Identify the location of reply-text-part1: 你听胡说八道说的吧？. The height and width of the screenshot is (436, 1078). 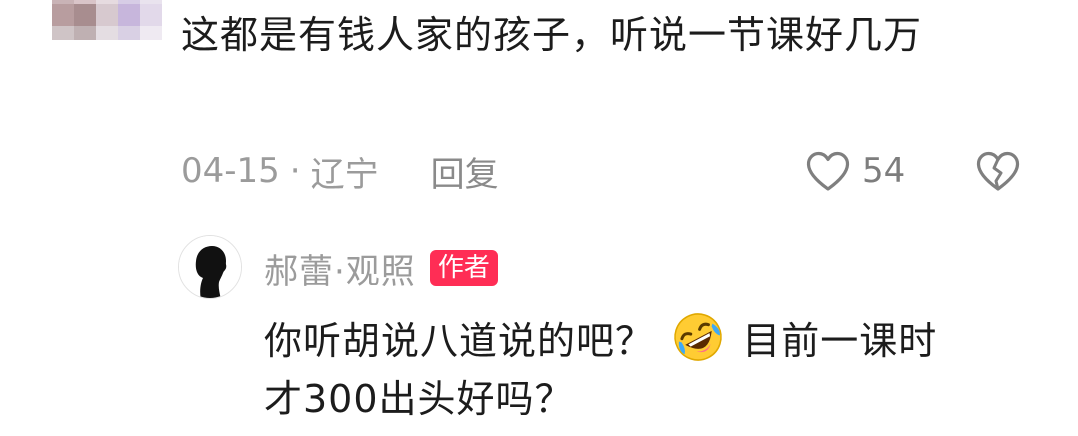
(459, 341).